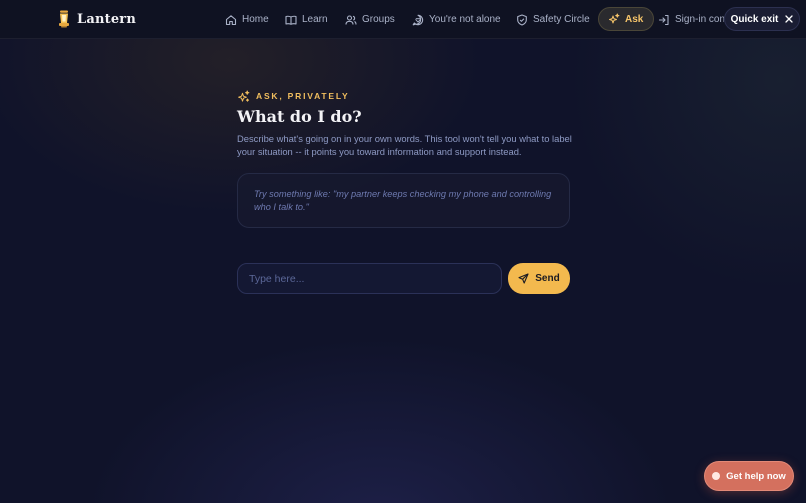  What do you see at coordinates (699, 19) in the screenshot?
I see `nav-sign-in-label: Sign-in con` at bounding box center [699, 19].